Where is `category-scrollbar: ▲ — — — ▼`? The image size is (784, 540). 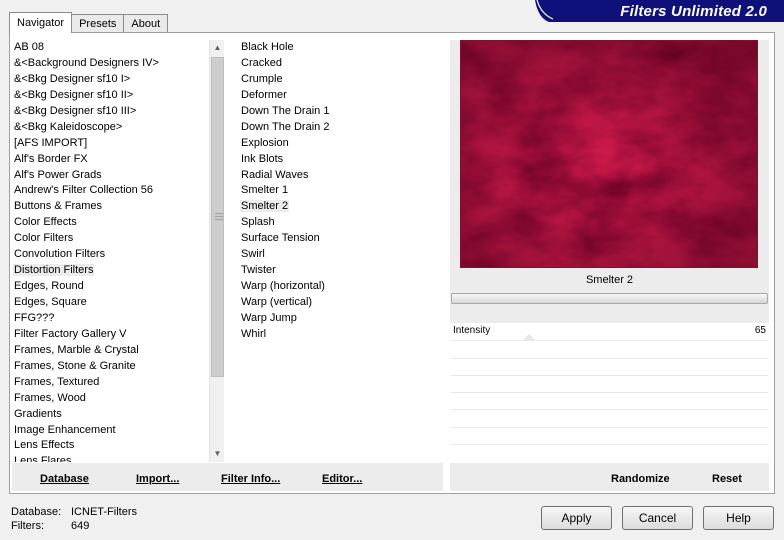
category-scrollbar: ▲ — — — ▼ is located at coordinates (216, 251).